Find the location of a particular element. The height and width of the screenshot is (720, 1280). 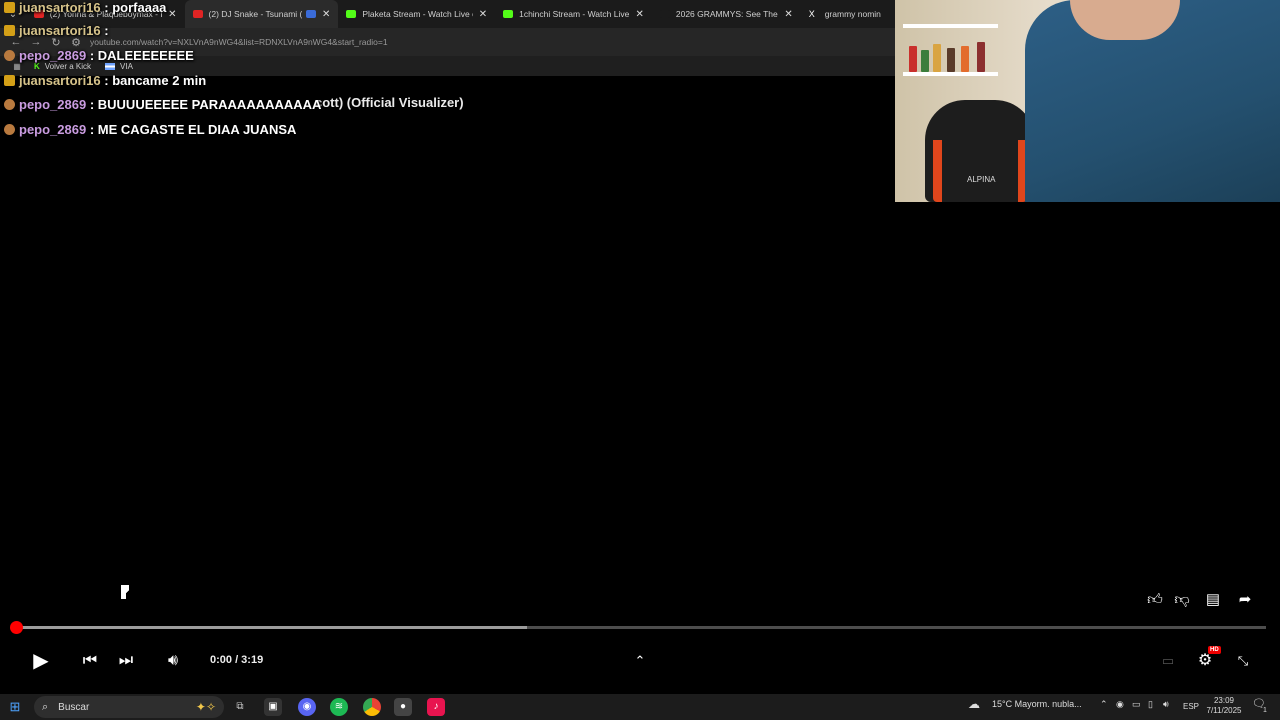

network-icon: ▭ is located at coordinates (1136, 704).